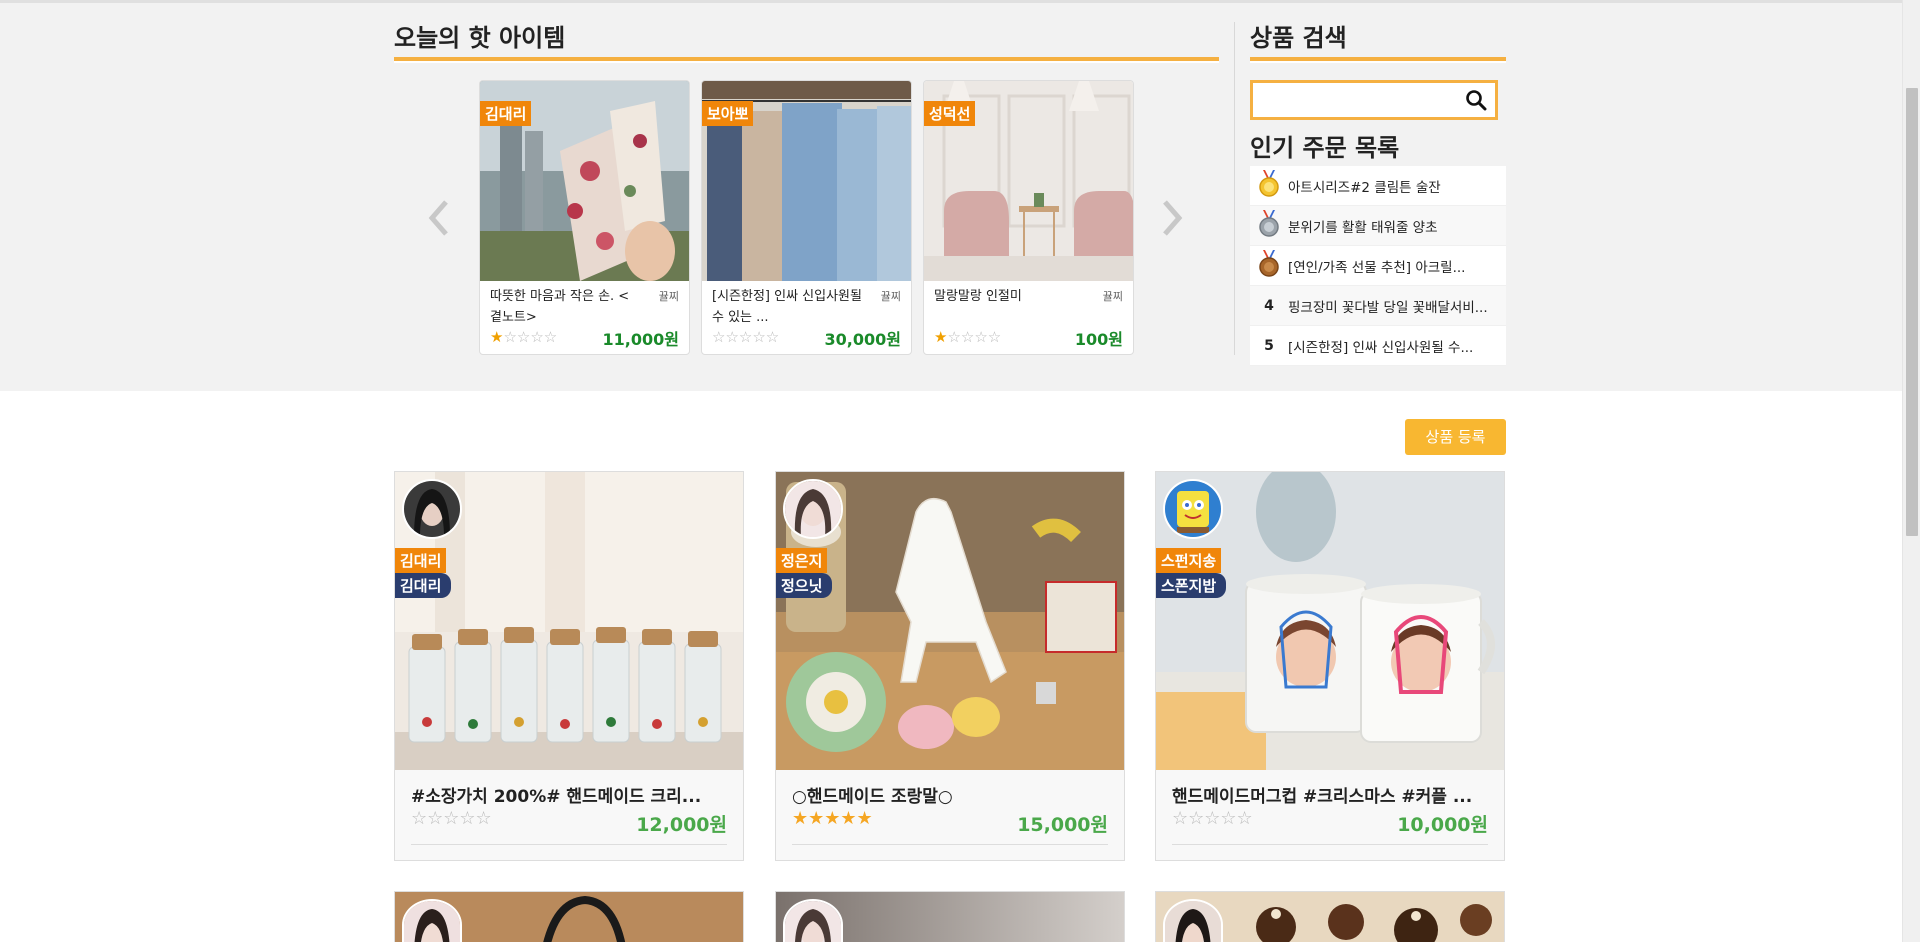 This screenshot has width=1920, height=942. What do you see at coordinates (584, 217) in the screenshot?
I see `hot-item-card: 김대리 따뜻한 마음과 작은 손. <곁노트> 뀰찌 ★☆☆☆☆ 11,000원` at bounding box center [584, 217].